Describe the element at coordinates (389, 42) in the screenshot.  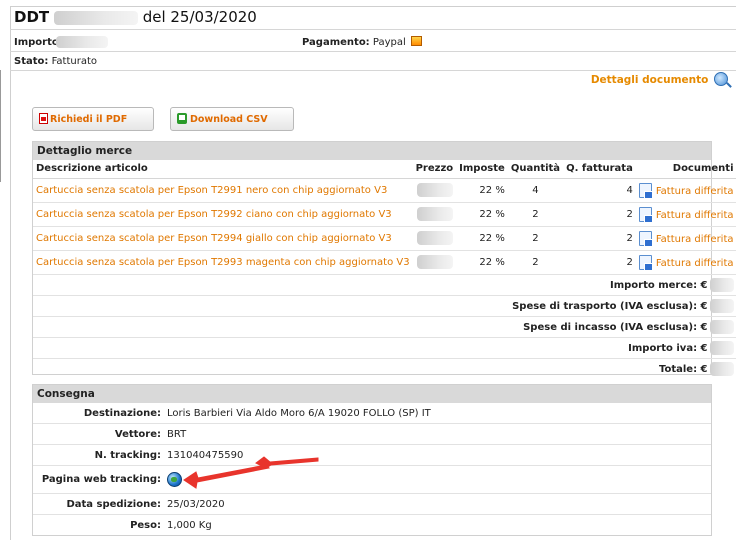
I see `pagamento-value: Paypal` at that location.